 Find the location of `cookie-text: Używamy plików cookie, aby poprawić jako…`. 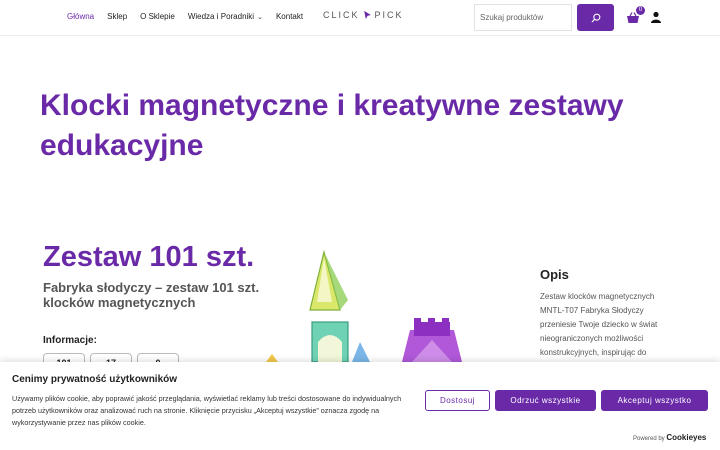

cookie-text: Używamy plików cookie, aby poprawić jako… is located at coordinates (207, 410).